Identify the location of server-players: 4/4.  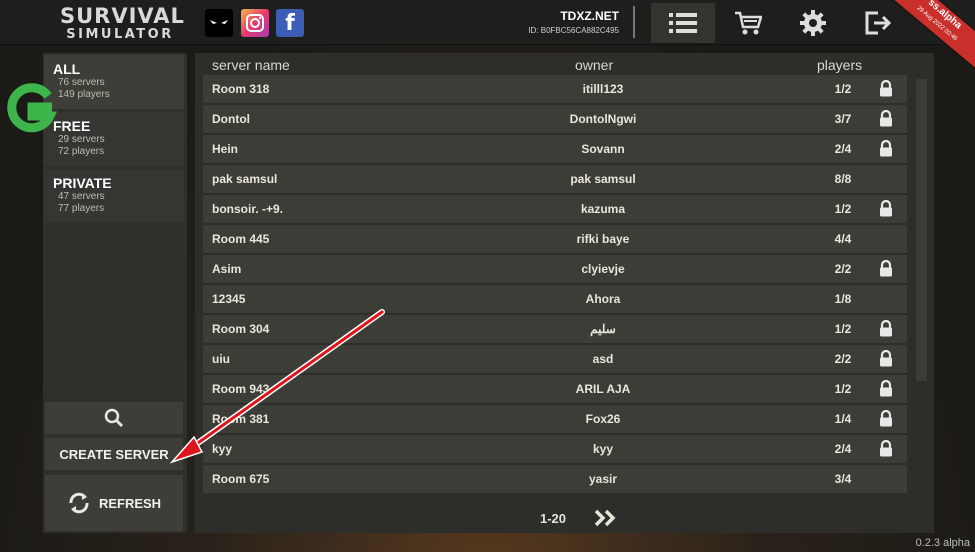
(843, 239).